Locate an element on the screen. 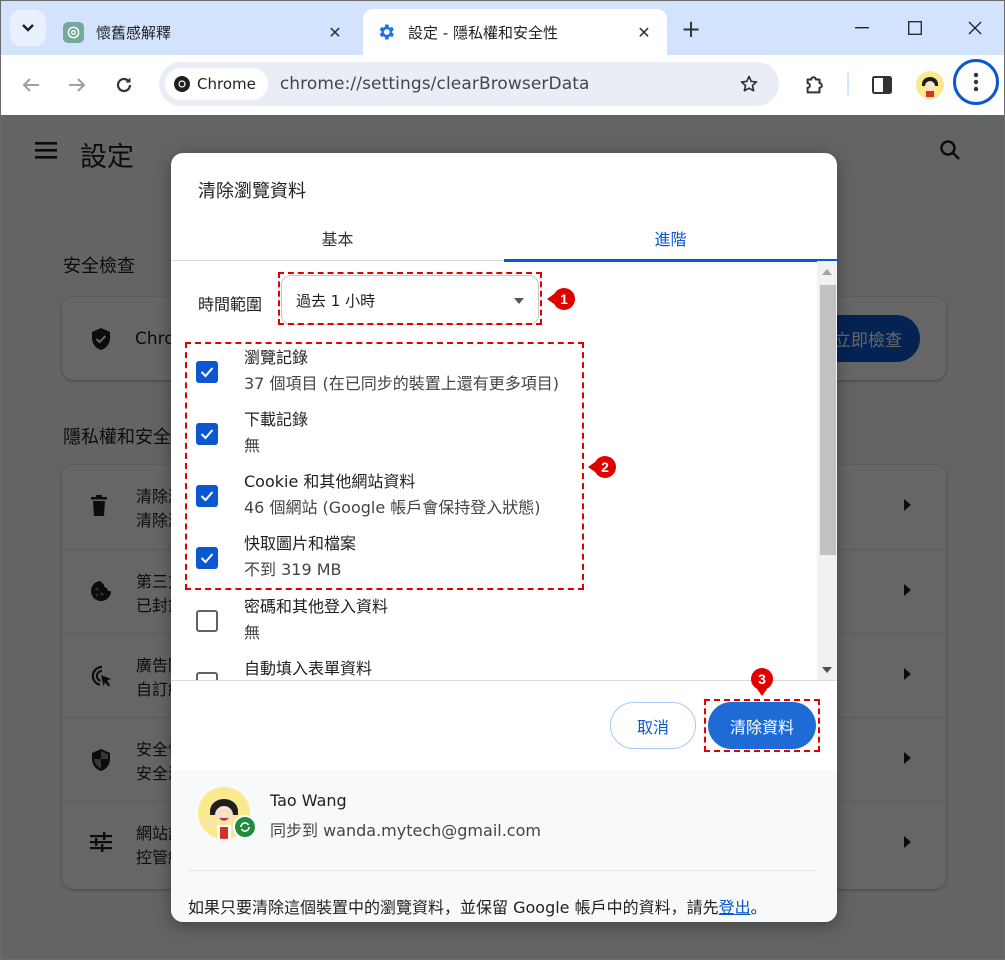 This screenshot has width=1005, height=960. dialog-tabs: 基本 進階 is located at coordinates (504, 238).